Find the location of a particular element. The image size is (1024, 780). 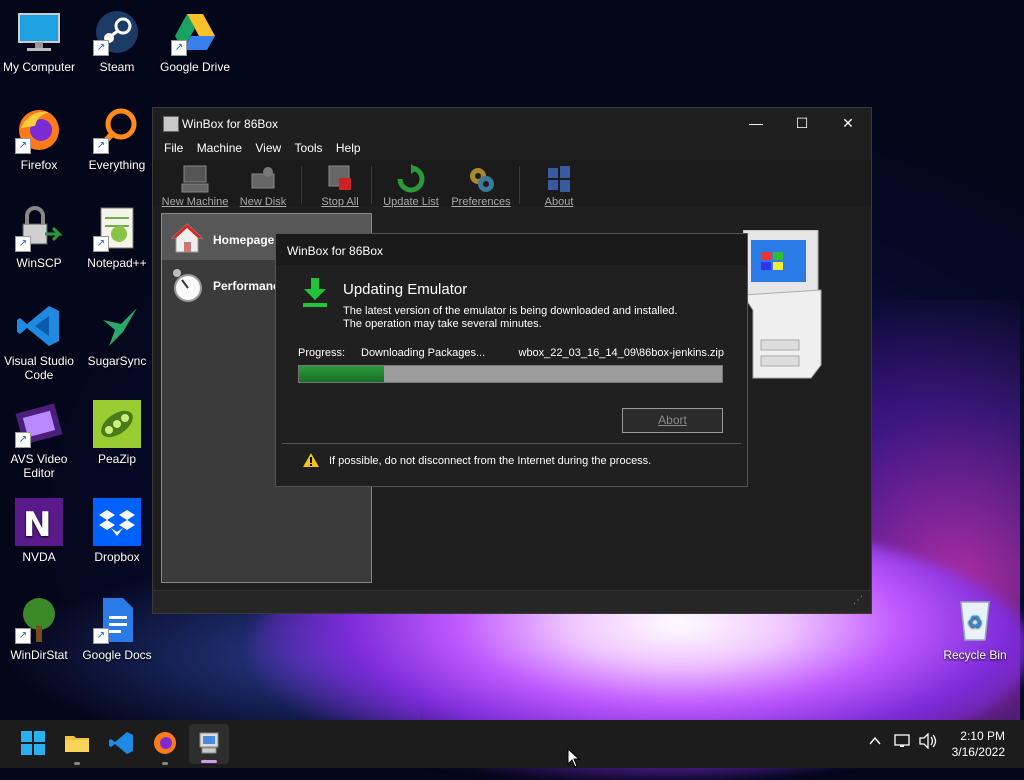

toolbar-separator is located at coordinates (301, 185).